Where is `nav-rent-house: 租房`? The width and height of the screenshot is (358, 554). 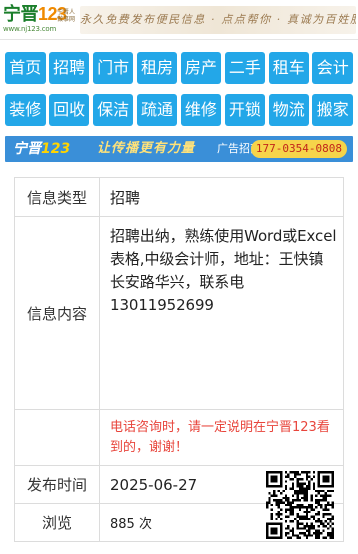
nav-rent-house: 租房 is located at coordinates (157, 68).